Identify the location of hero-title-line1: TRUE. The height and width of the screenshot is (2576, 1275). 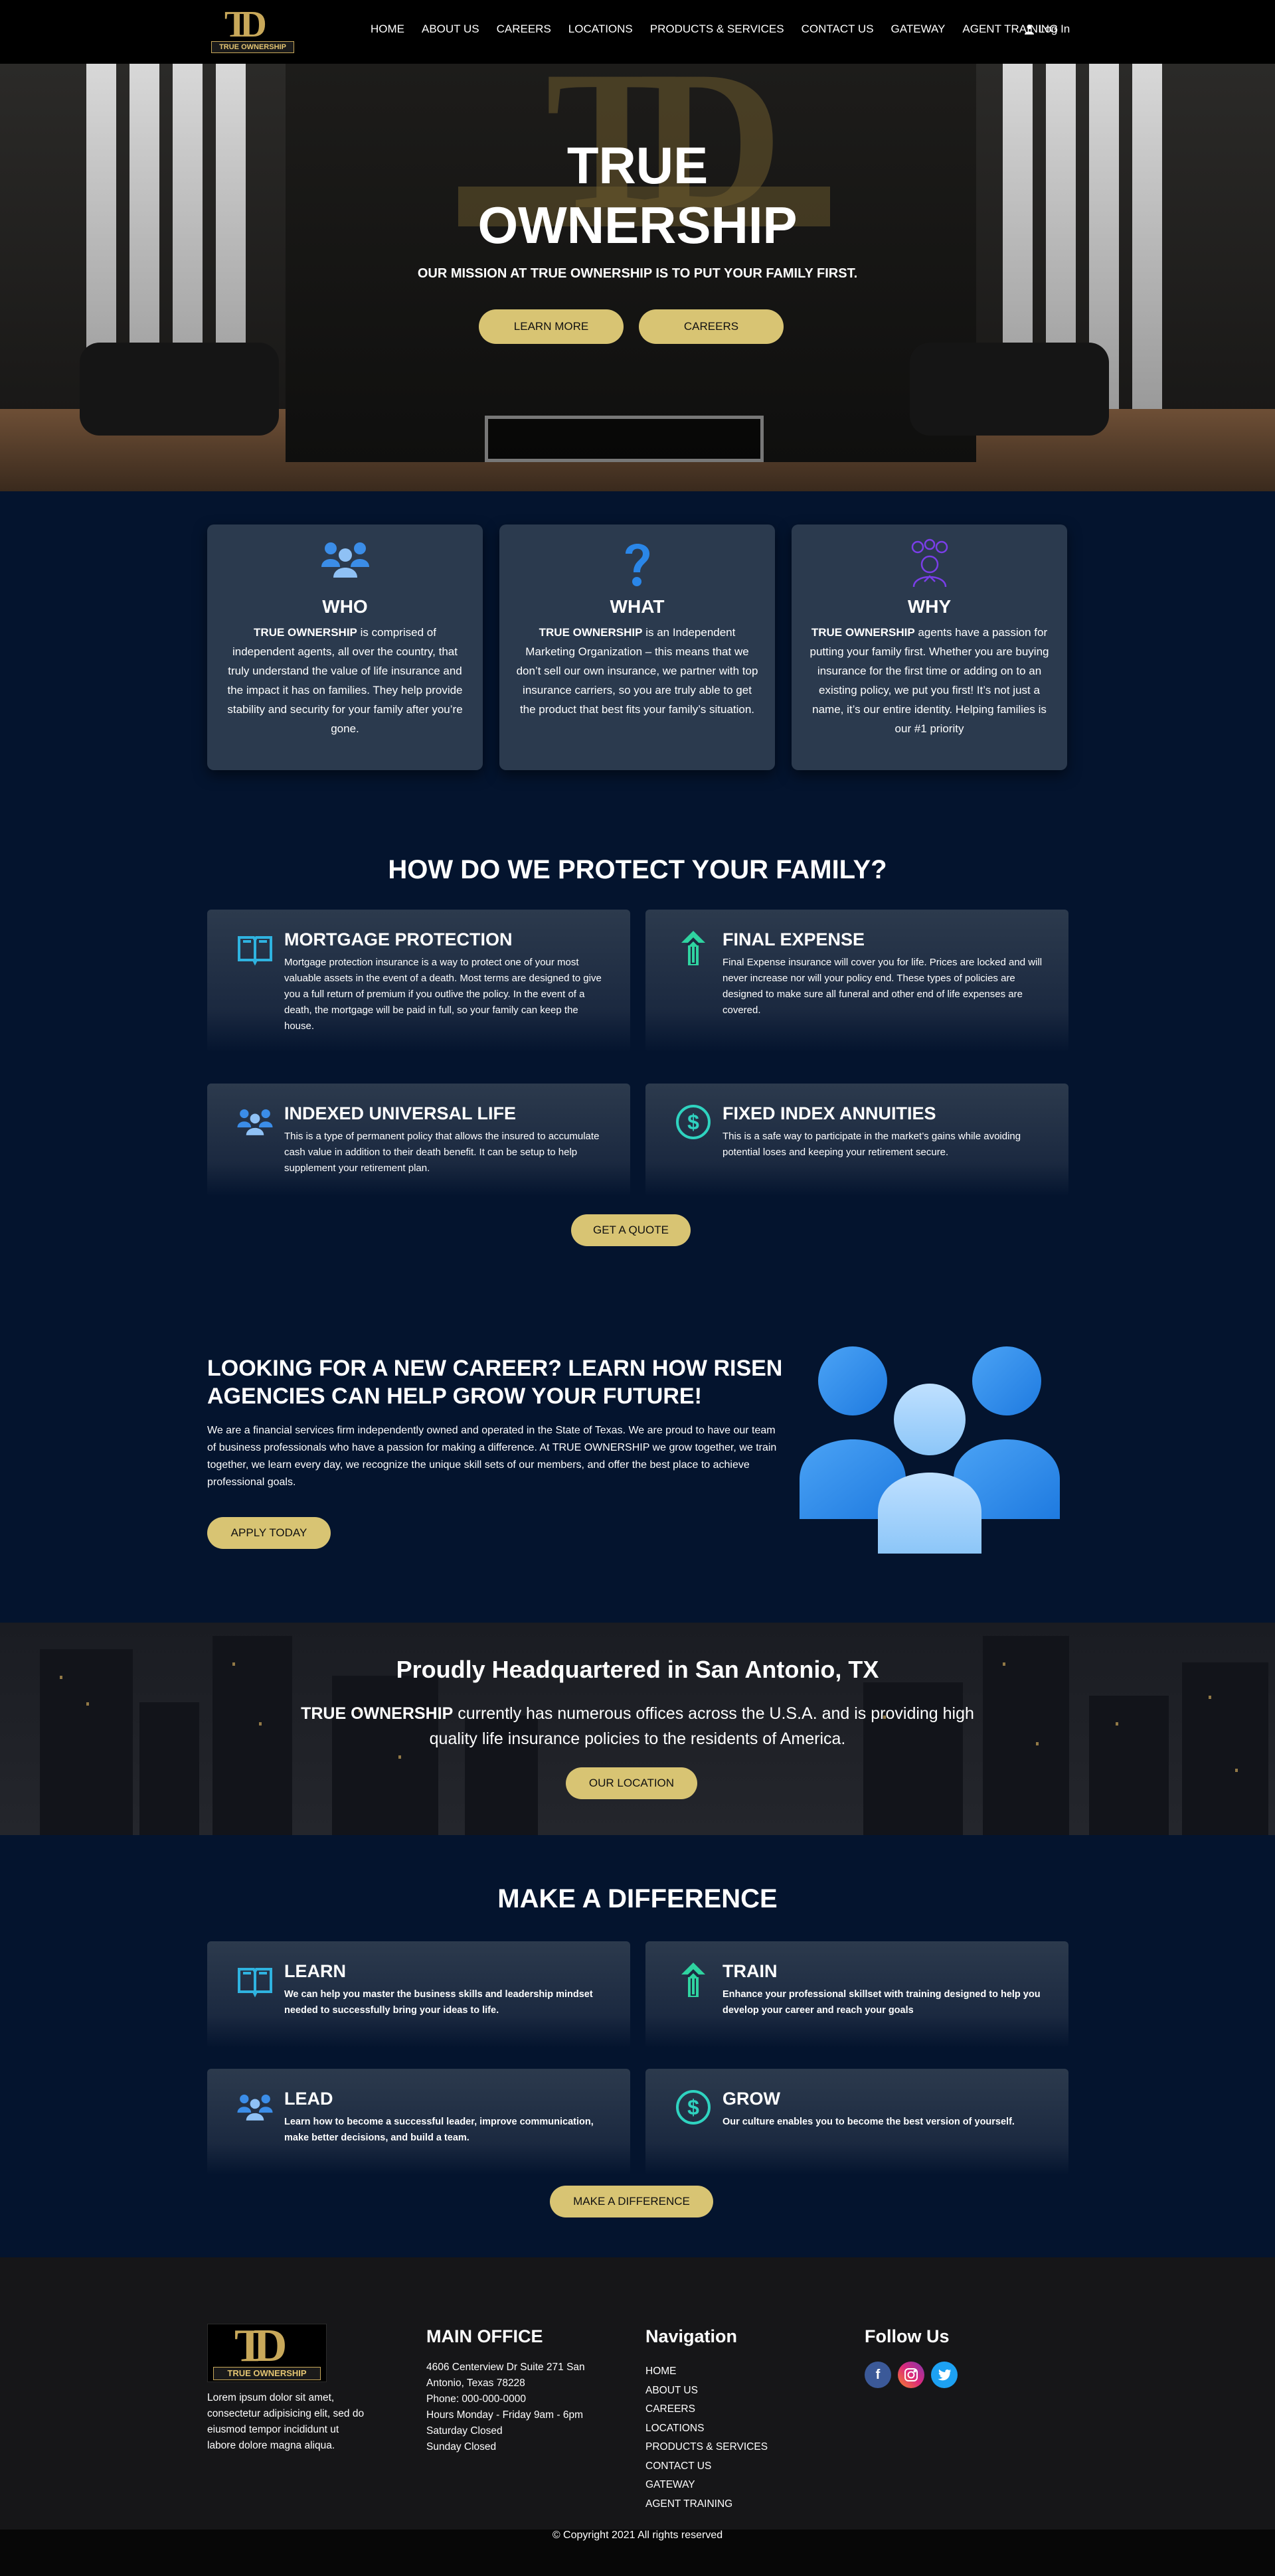
(637, 165).